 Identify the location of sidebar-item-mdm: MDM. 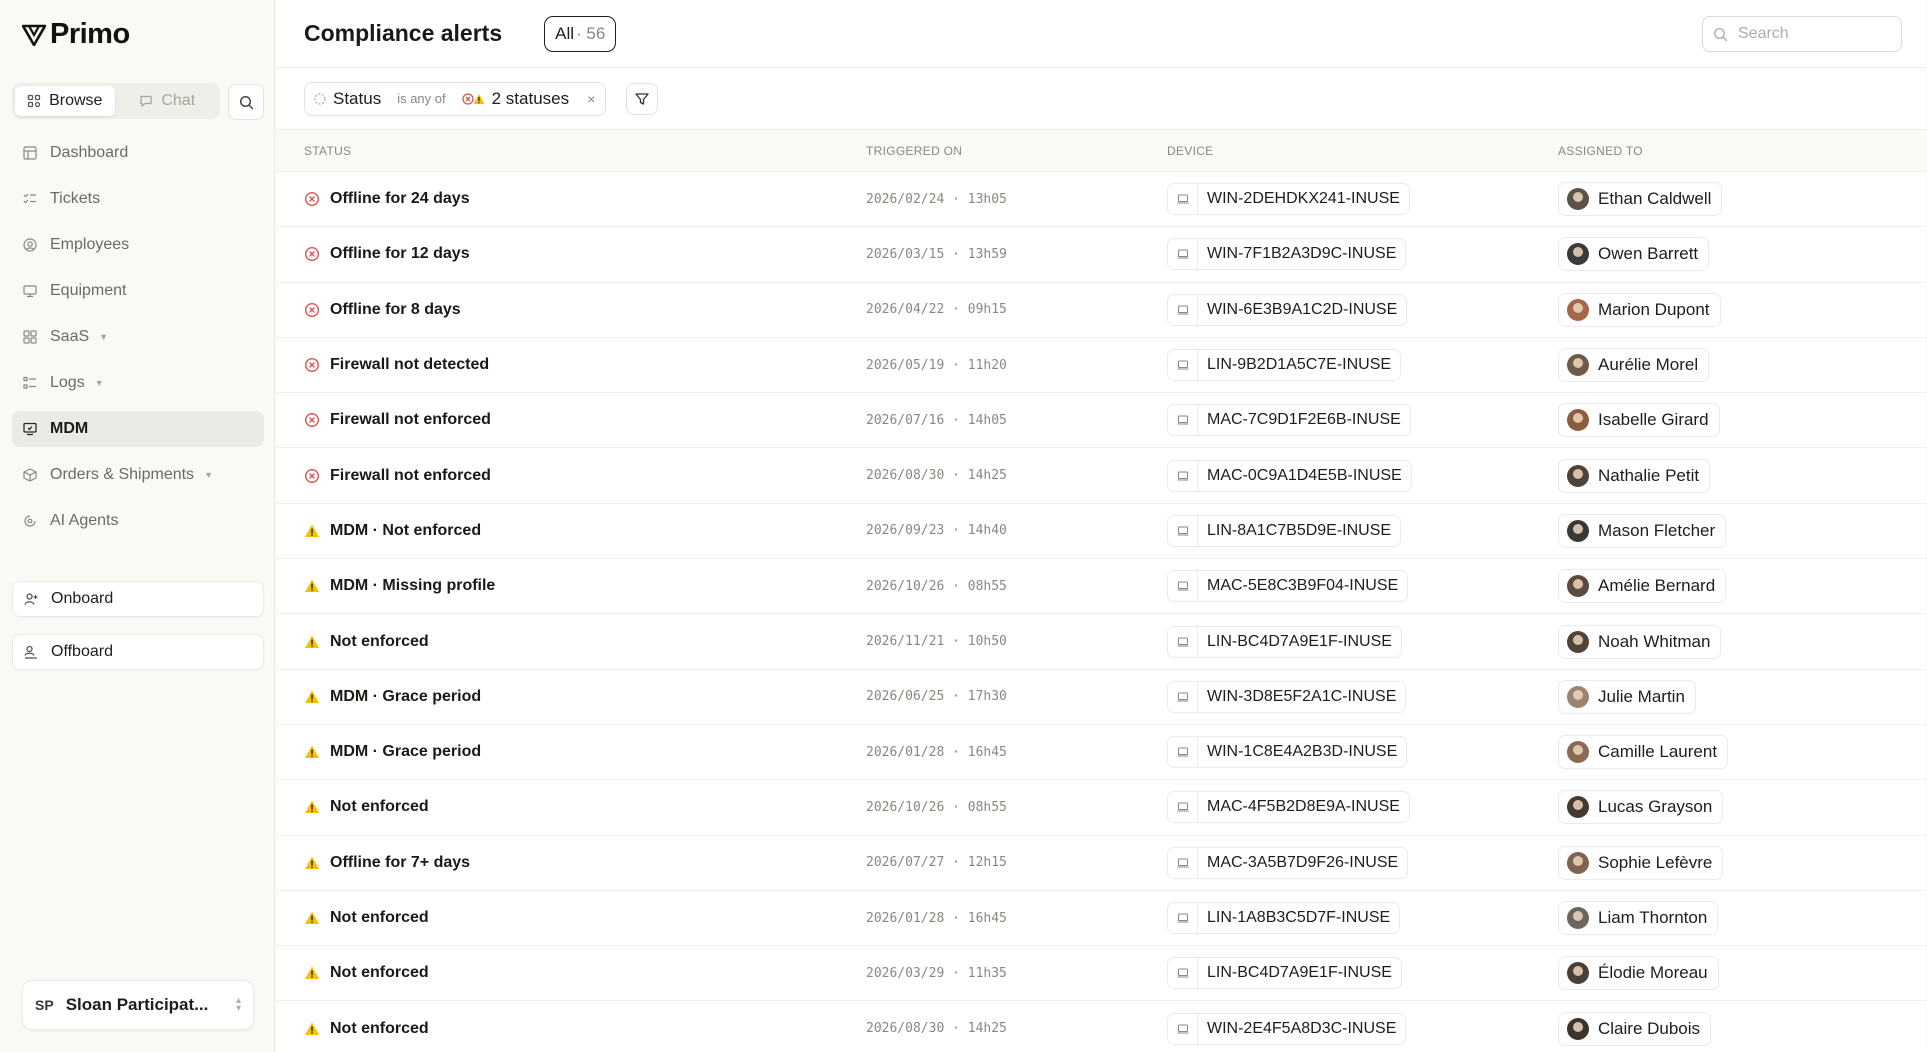
(138, 429).